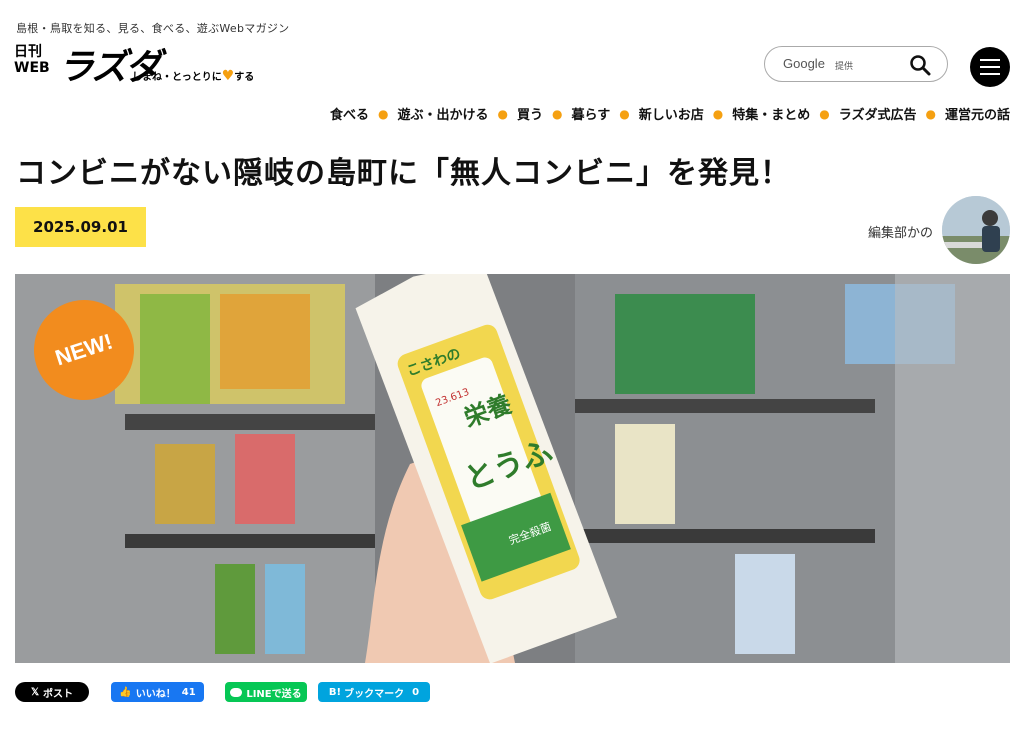 The height and width of the screenshot is (729, 1024). What do you see at coordinates (125, 692) in the screenshot?
I see `thumbs-up-icon: 👍` at bounding box center [125, 692].